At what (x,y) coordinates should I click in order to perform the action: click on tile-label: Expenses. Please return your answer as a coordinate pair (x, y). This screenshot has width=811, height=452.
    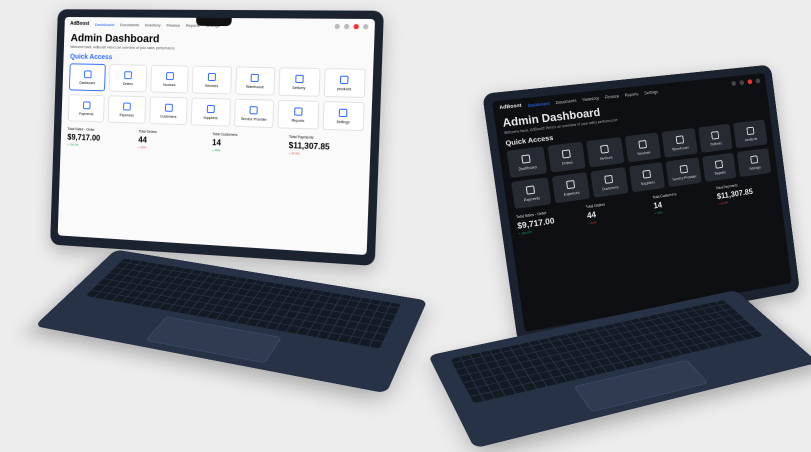
    Looking at the image, I should click on (571, 193).